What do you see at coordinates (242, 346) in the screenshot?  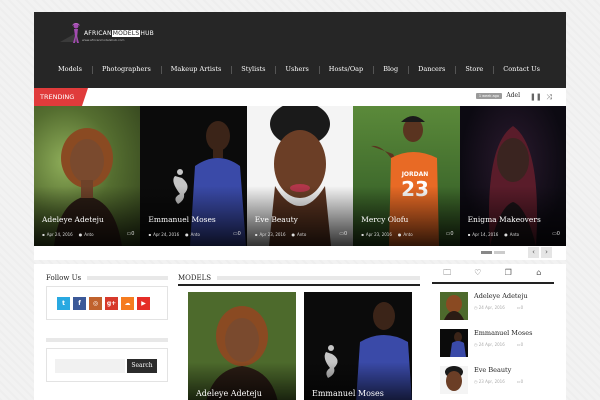 I see `model-card: Adeleye Adeteju` at bounding box center [242, 346].